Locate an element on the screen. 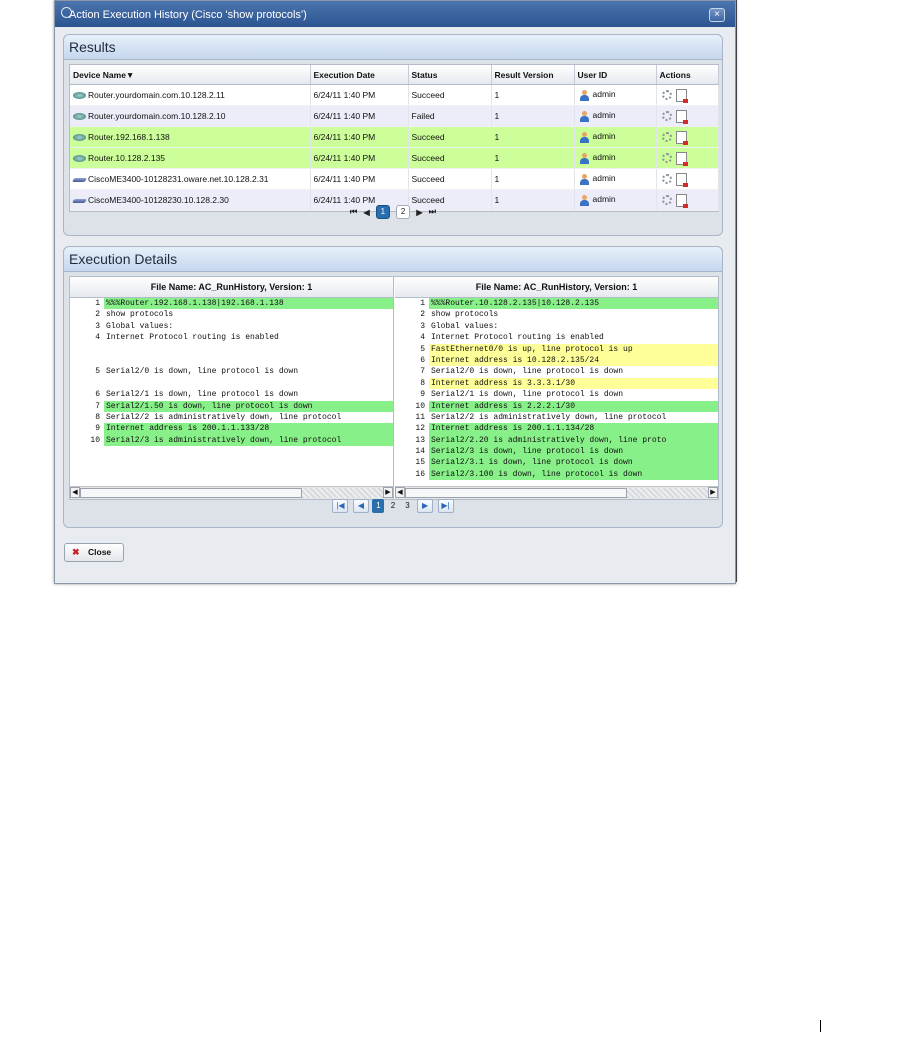 The height and width of the screenshot is (1039, 900). page-margin-mark is located at coordinates (820, 1026).